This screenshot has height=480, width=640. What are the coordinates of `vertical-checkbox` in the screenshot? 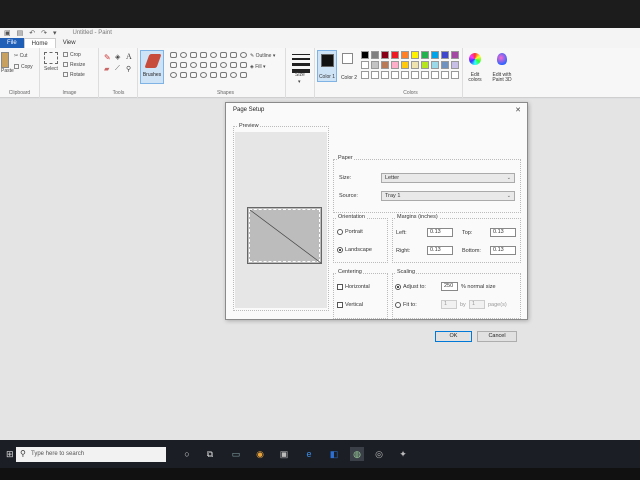 It's located at (340, 305).